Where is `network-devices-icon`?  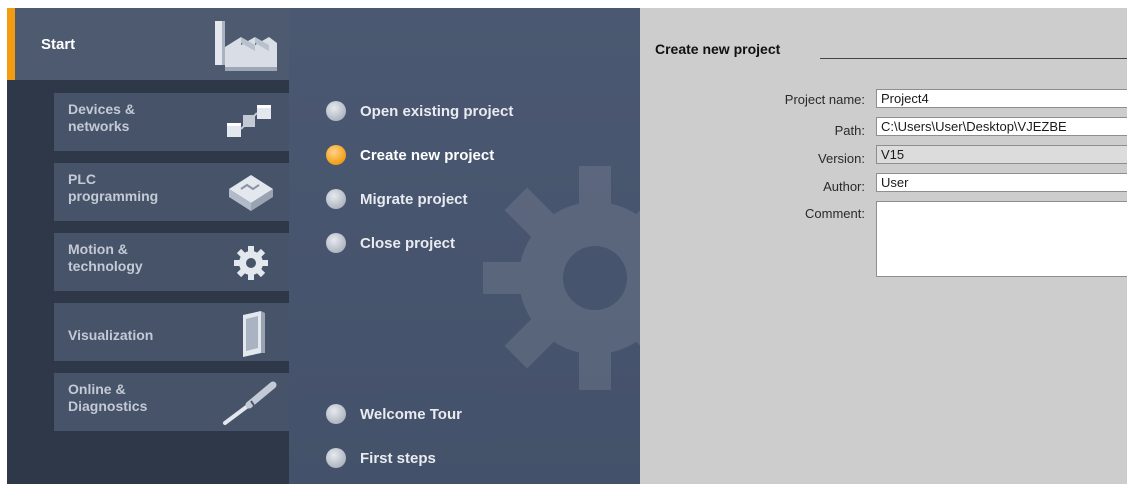
network-devices-icon is located at coordinates (249, 121).